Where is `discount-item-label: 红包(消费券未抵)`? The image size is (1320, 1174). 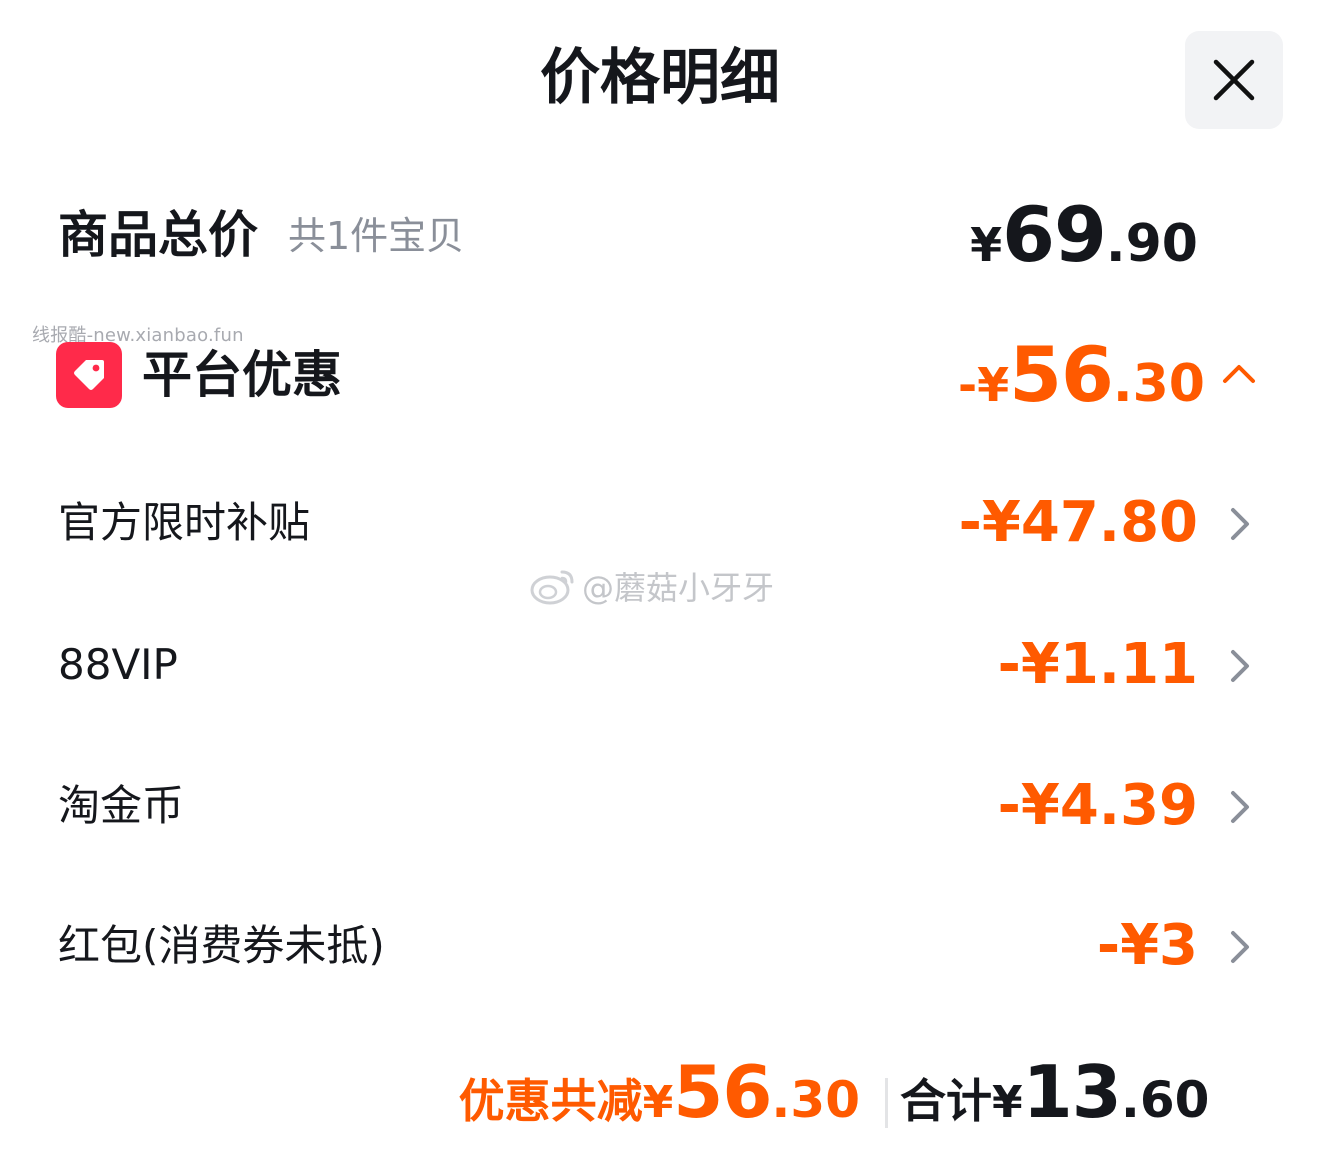 discount-item-label: 红包(消费券未抵) is located at coordinates (221, 945).